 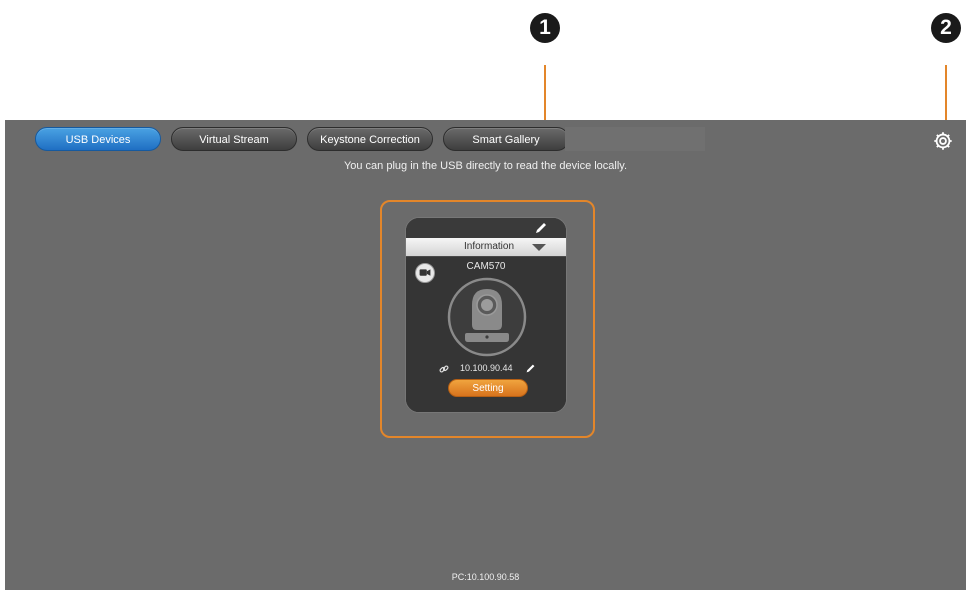 What do you see at coordinates (444, 369) in the screenshot?
I see `link-icon` at bounding box center [444, 369].